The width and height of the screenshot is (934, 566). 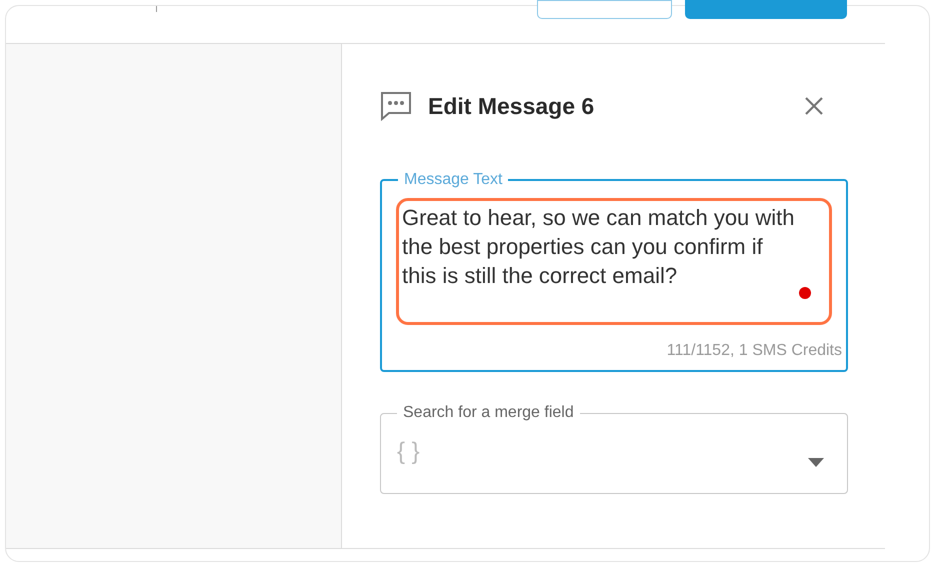 I want to click on field-label: Message Text, so click(x=453, y=180).